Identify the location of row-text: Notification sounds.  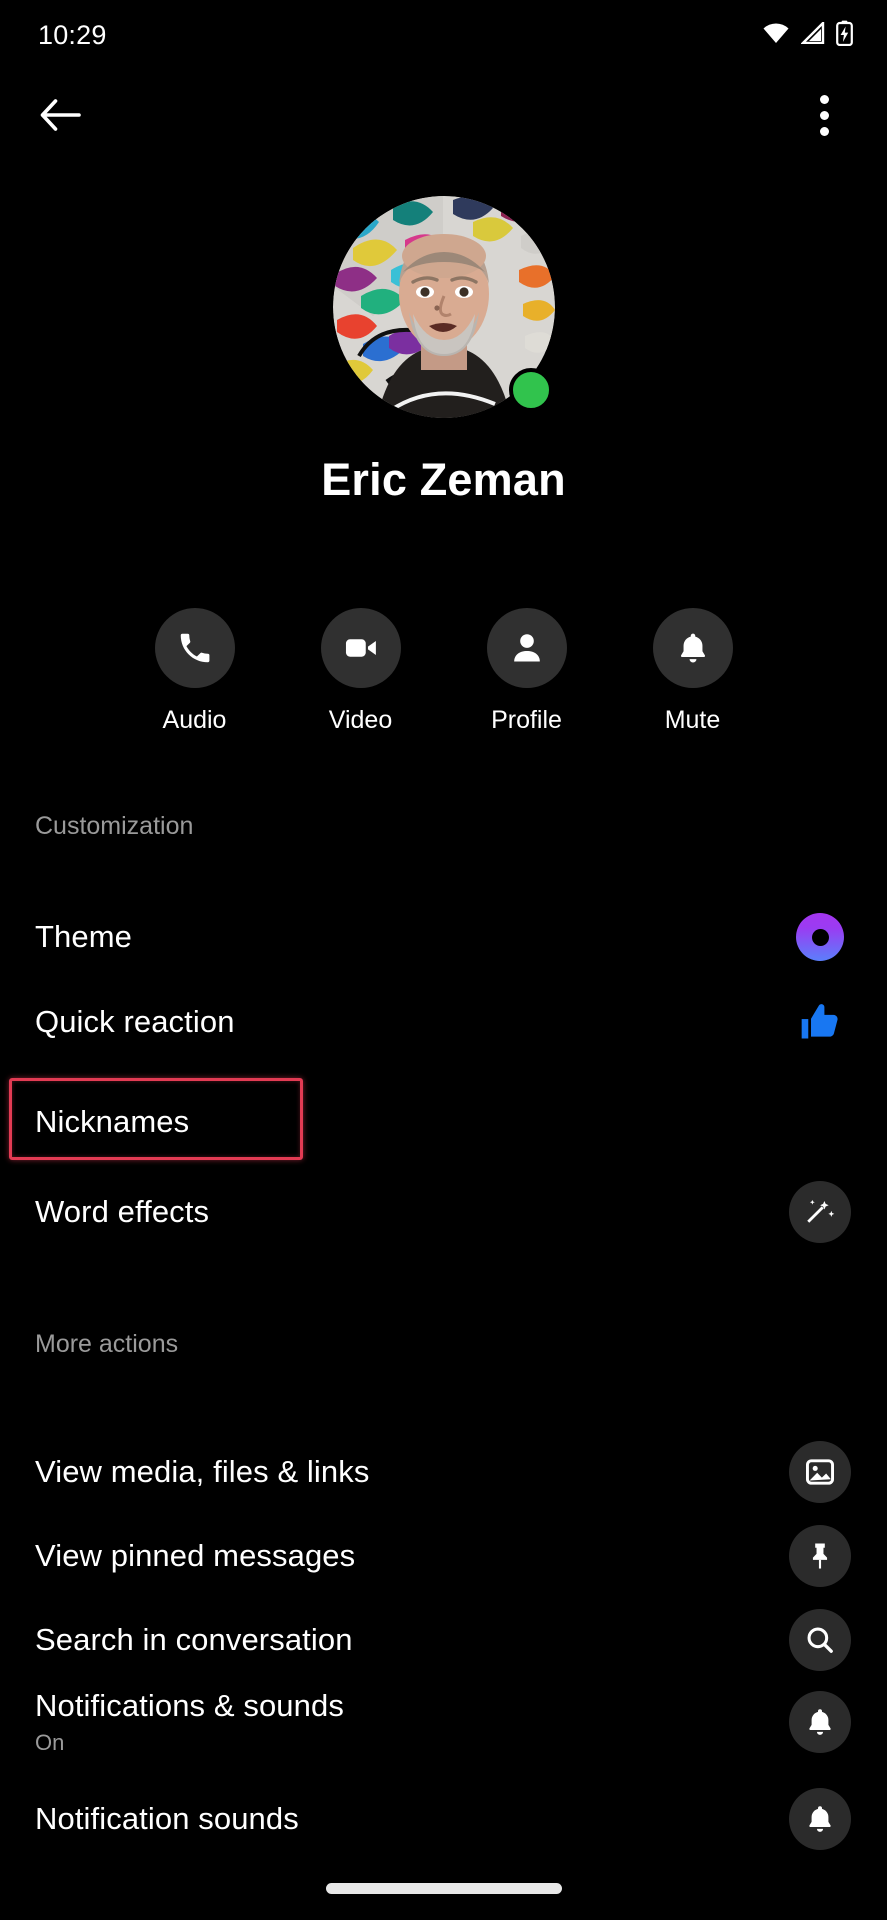
(167, 1819).